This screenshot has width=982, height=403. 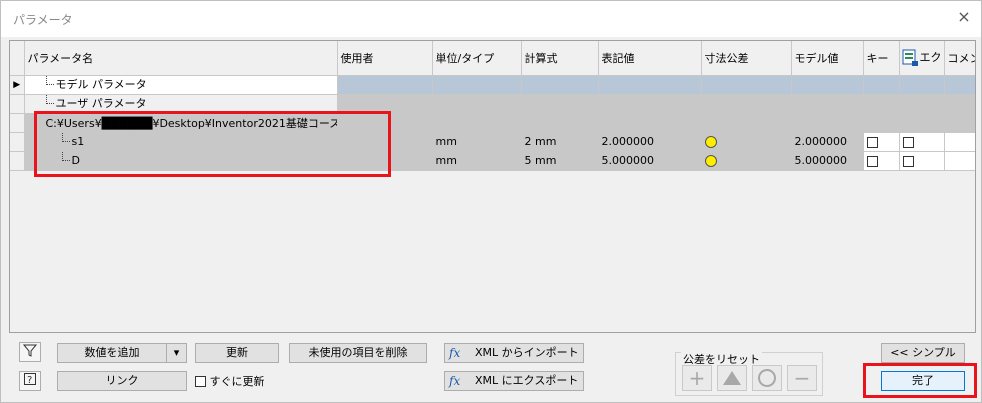 What do you see at coordinates (827, 58) in the screenshot?
I see `col-header-model-value: モデル値` at bounding box center [827, 58].